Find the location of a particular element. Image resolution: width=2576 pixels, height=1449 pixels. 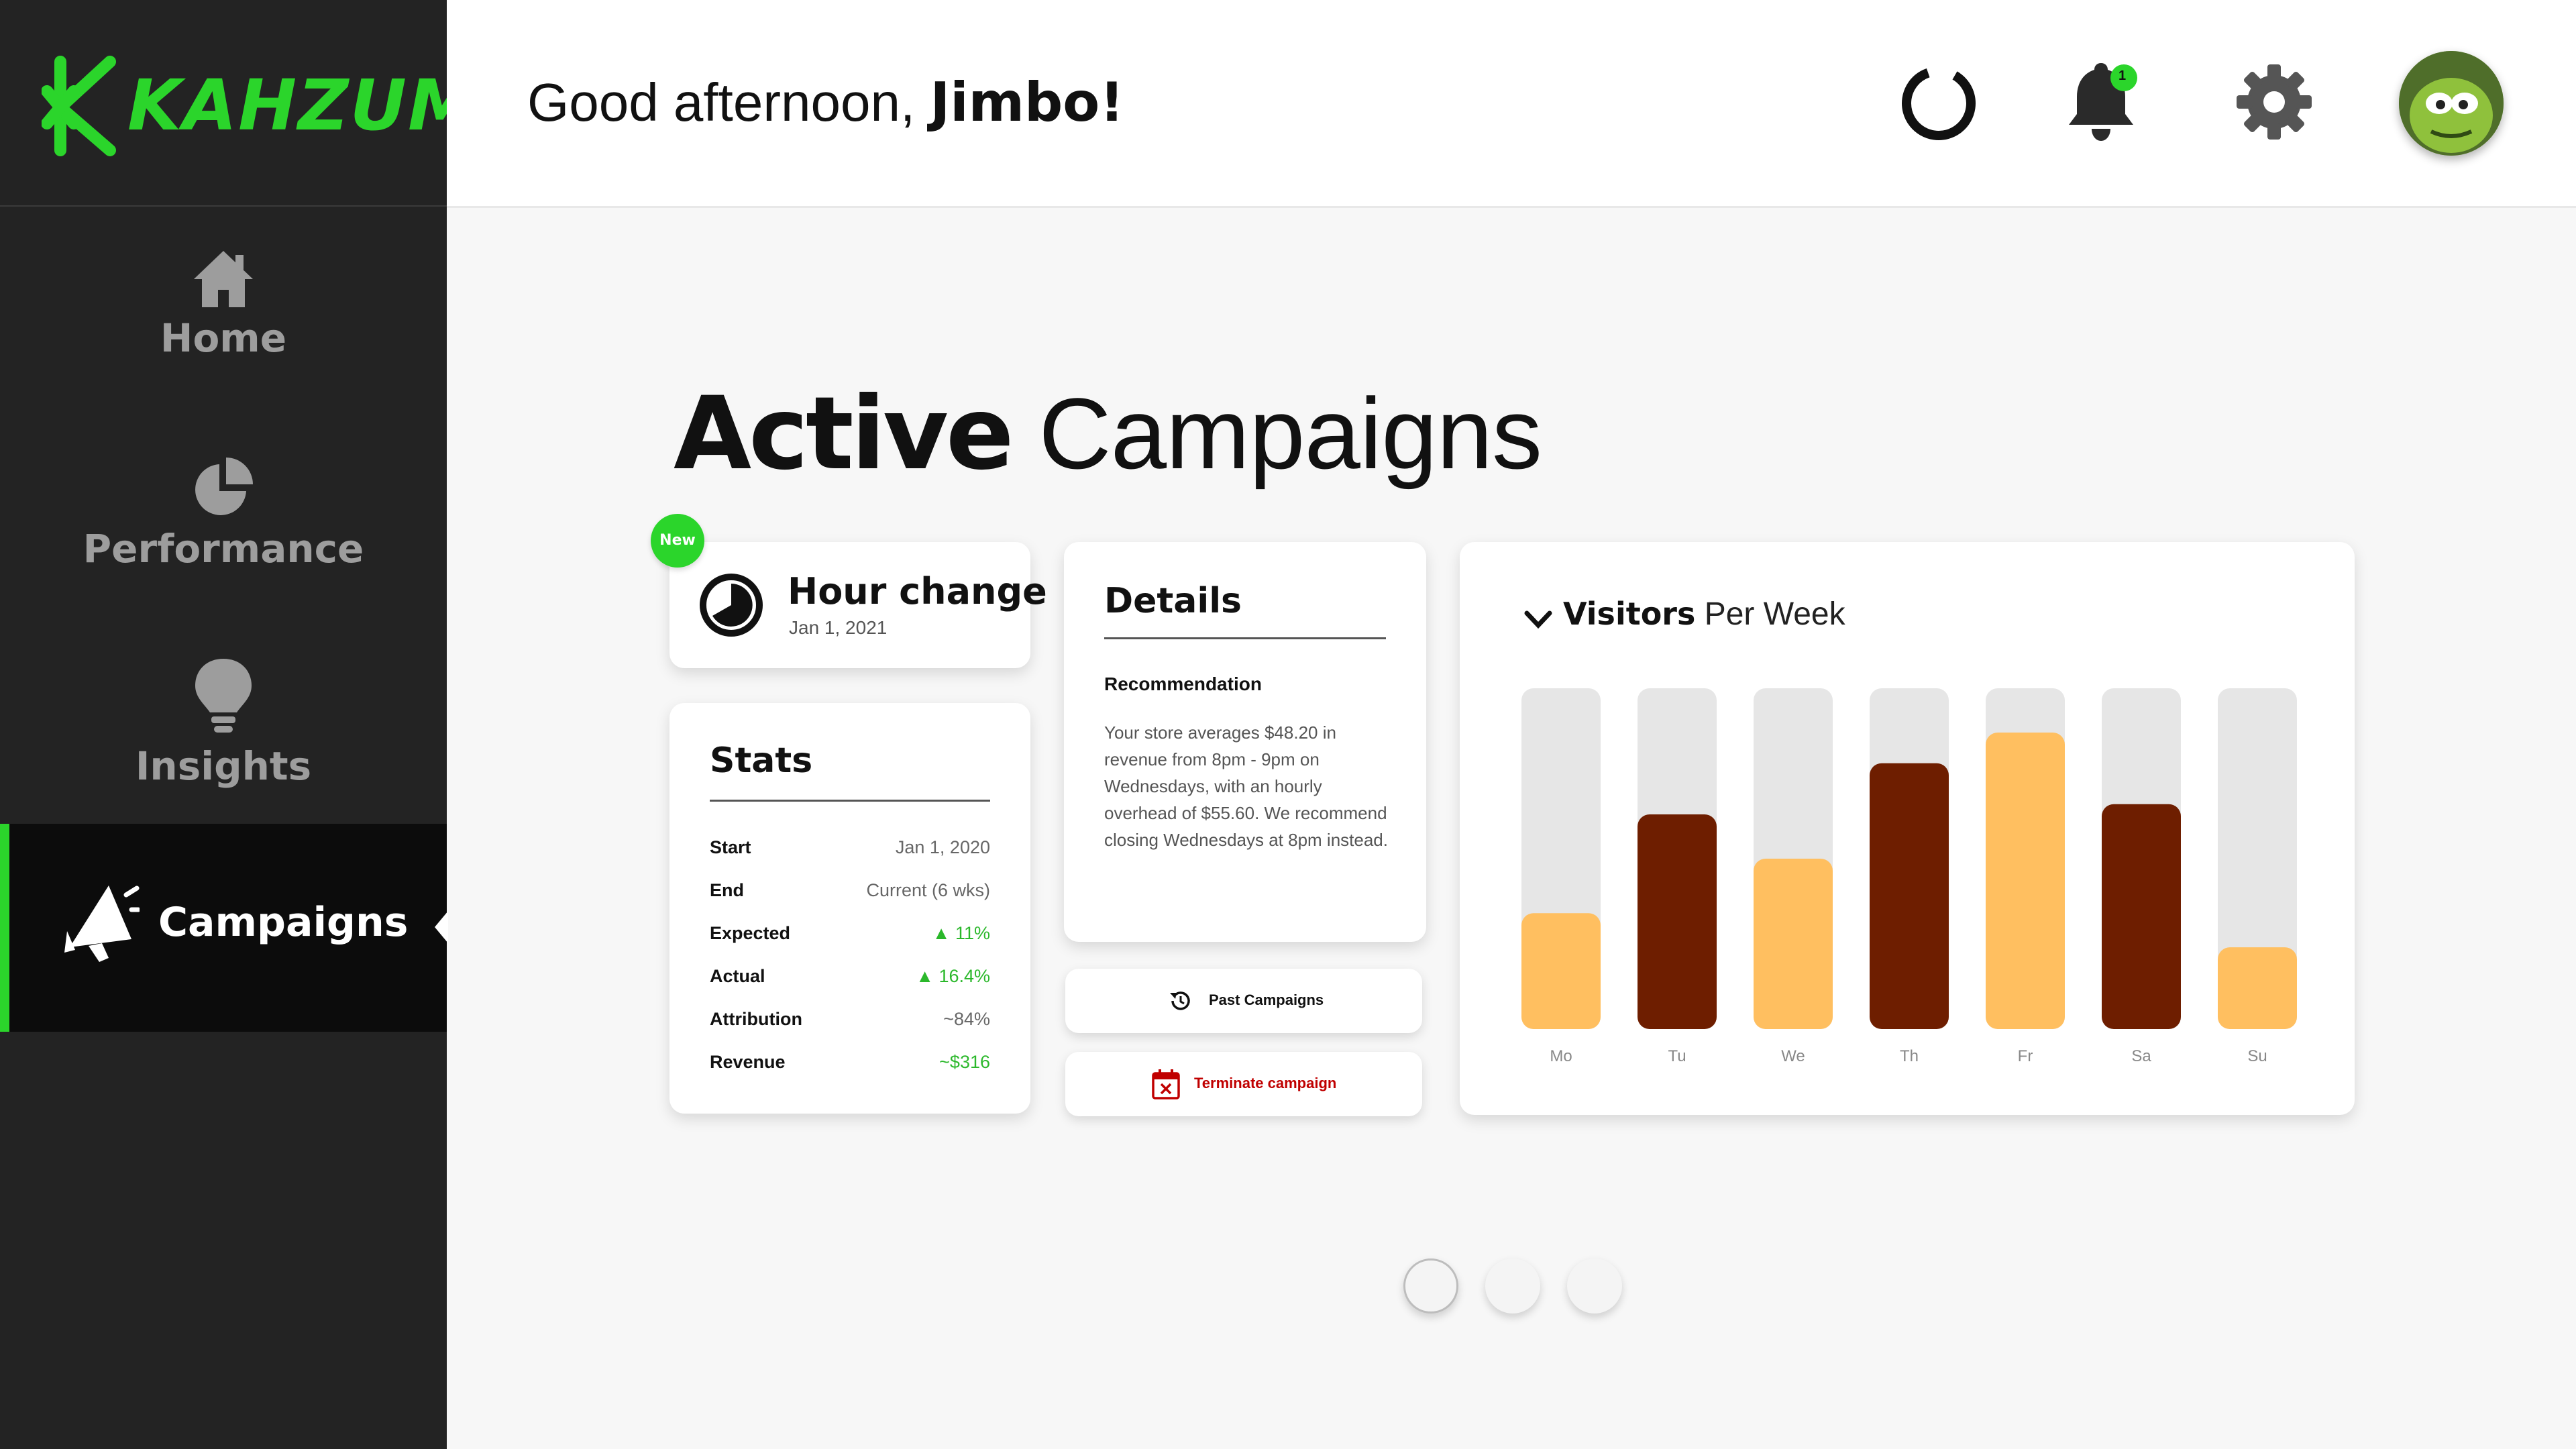

stats-key: Expected is located at coordinates (750, 933).